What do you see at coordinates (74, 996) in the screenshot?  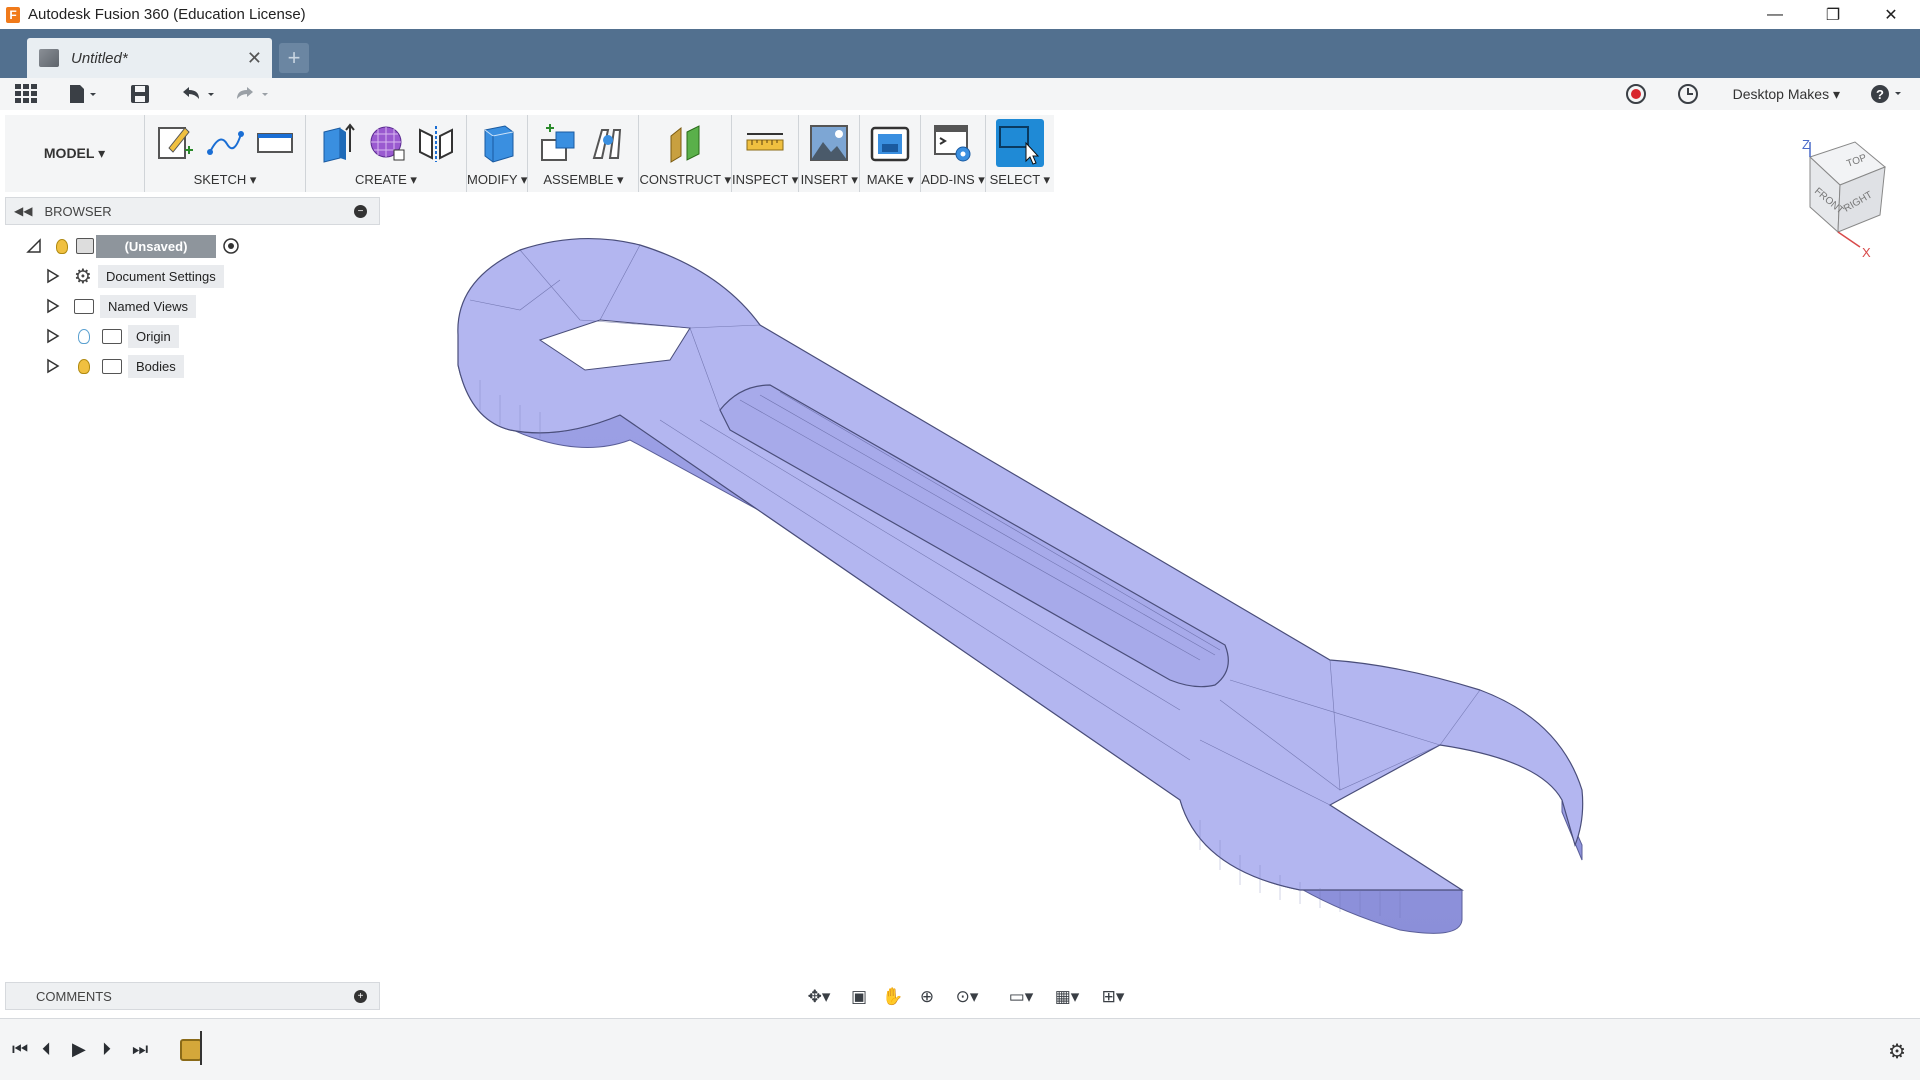 I see `comments-title: COMMENTS` at bounding box center [74, 996].